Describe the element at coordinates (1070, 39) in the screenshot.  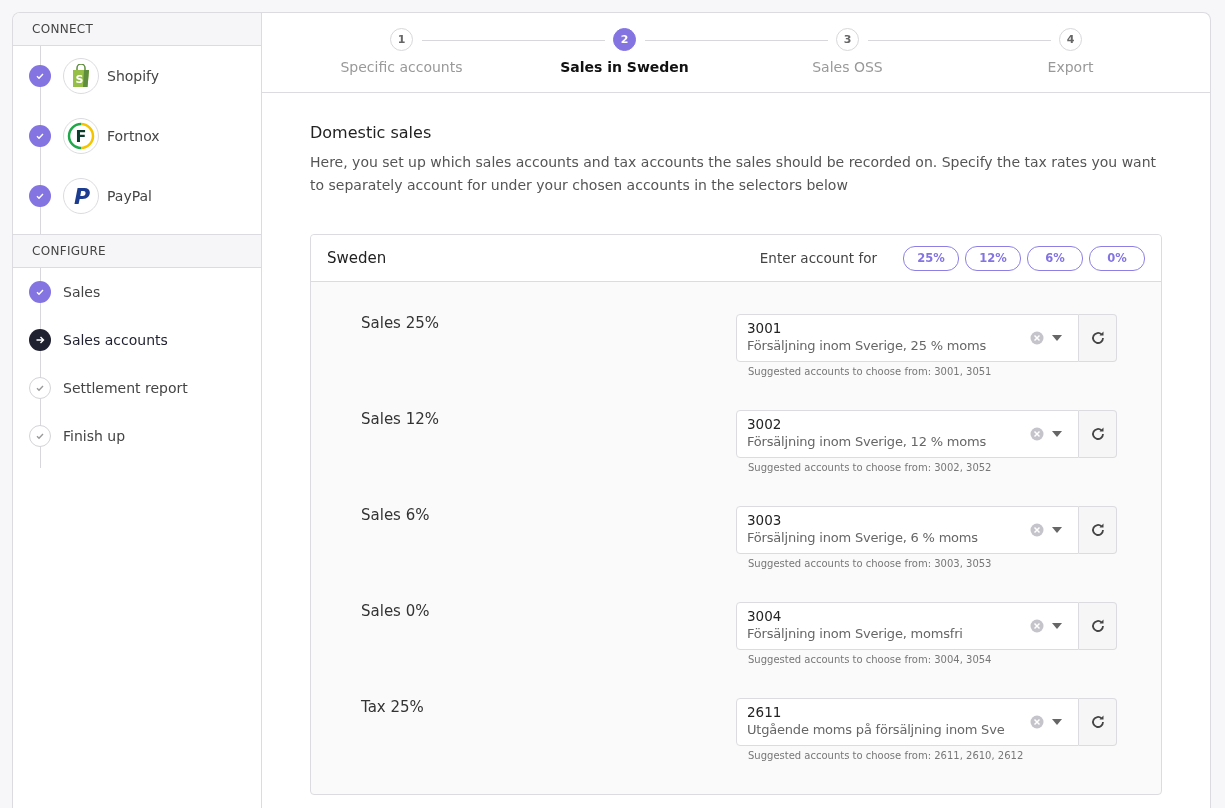
I see `step-number: 4` at that location.